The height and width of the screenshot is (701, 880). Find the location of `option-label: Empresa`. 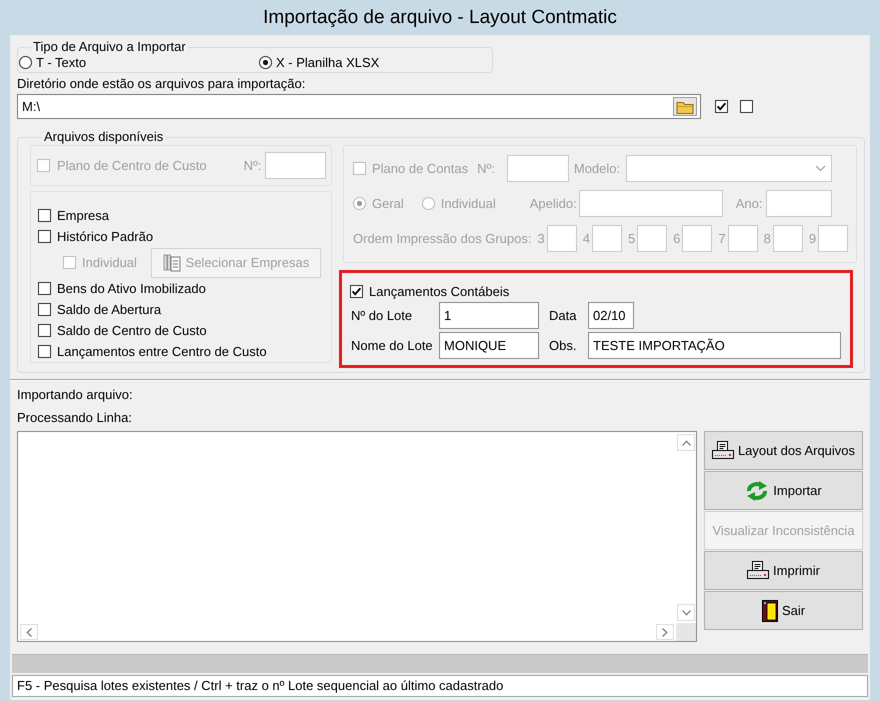

option-label: Empresa is located at coordinates (83, 215).